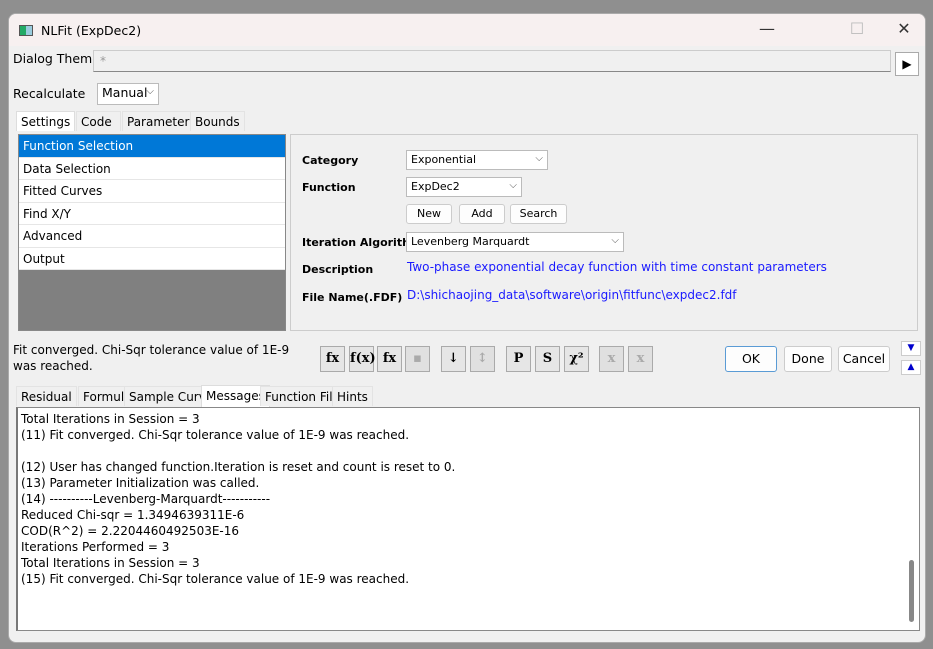  What do you see at coordinates (338, 269) in the screenshot?
I see `description-label: Description` at bounding box center [338, 269].